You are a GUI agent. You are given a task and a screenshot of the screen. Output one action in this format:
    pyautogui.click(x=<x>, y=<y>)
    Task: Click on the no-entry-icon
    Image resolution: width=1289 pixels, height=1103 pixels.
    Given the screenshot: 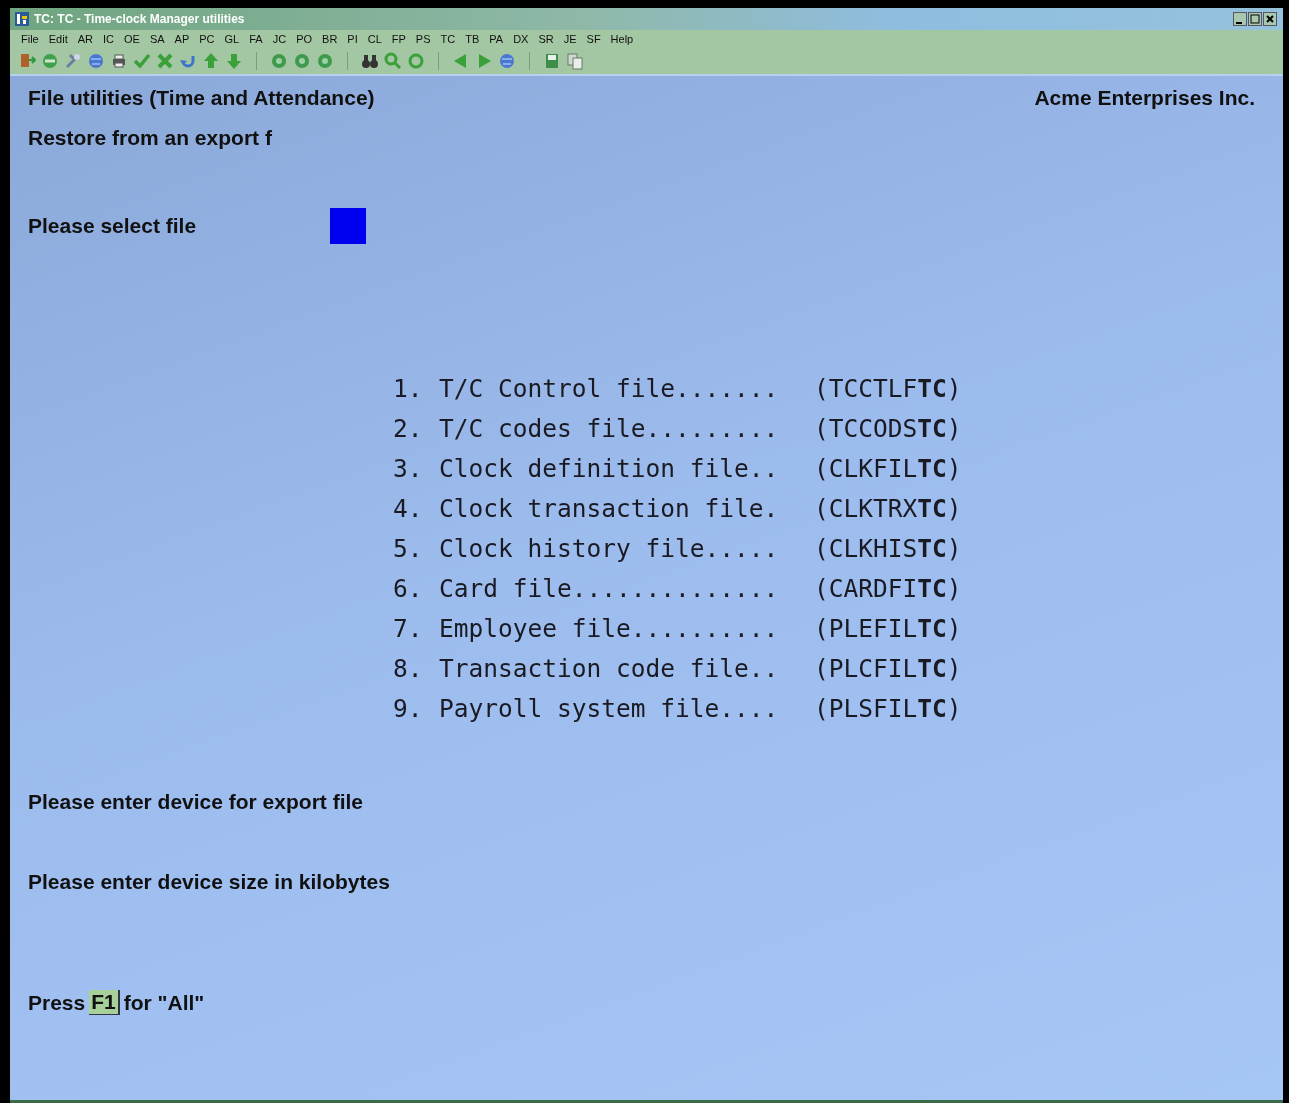 What is the action you would take?
    pyautogui.click(x=50, y=61)
    